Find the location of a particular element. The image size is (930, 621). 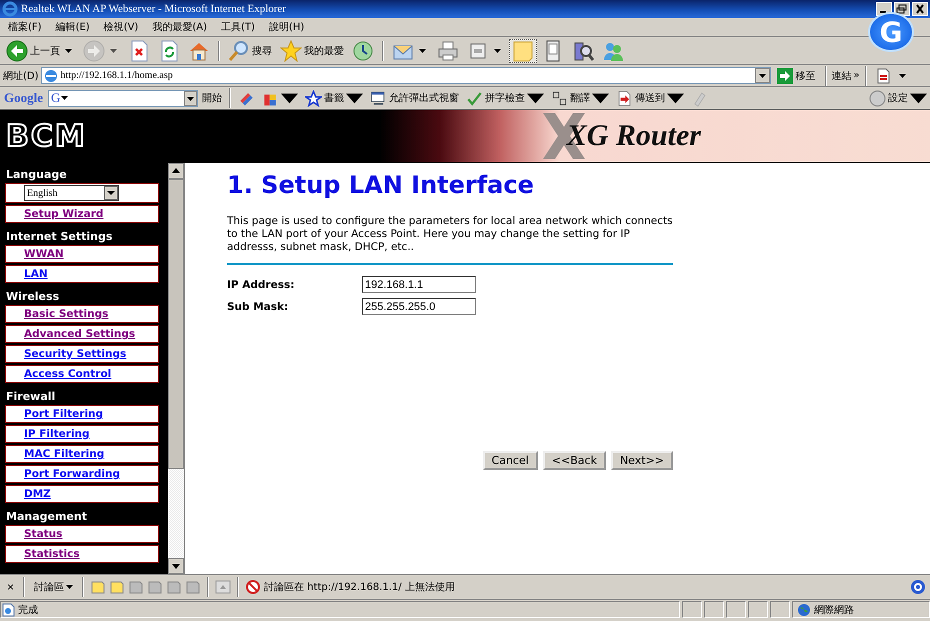

menu-item: 檔案(F) is located at coordinates (25, 27).